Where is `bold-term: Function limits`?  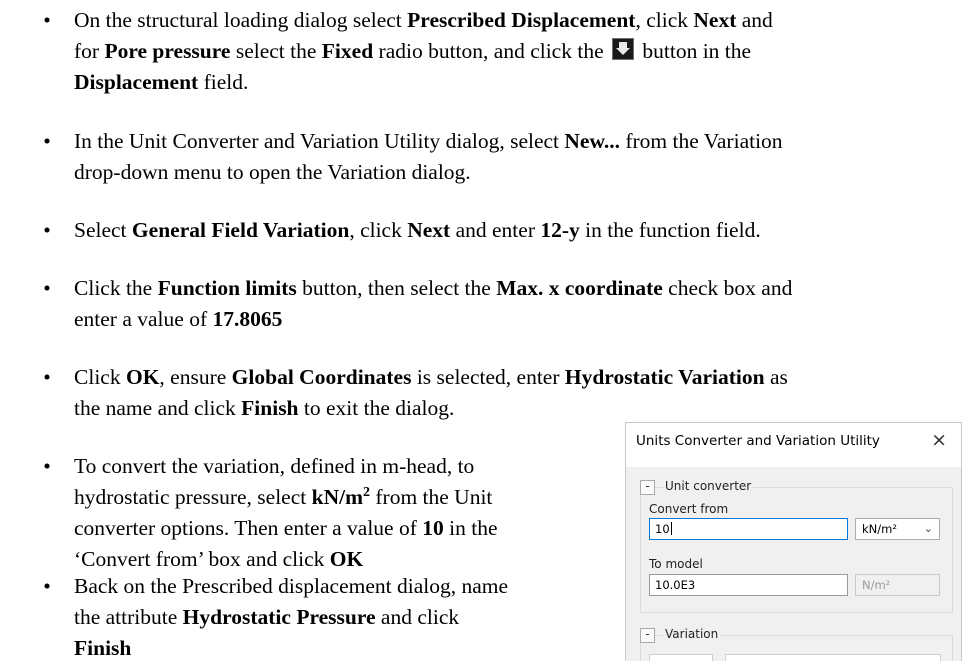 bold-term: Function limits is located at coordinates (227, 288).